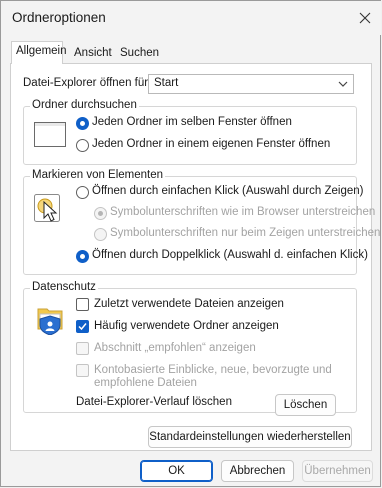  What do you see at coordinates (87, 83) in the screenshot?
I see `explorer-open-label: Datei-Explorer öffnen für:` at bounding box center [87, 83].